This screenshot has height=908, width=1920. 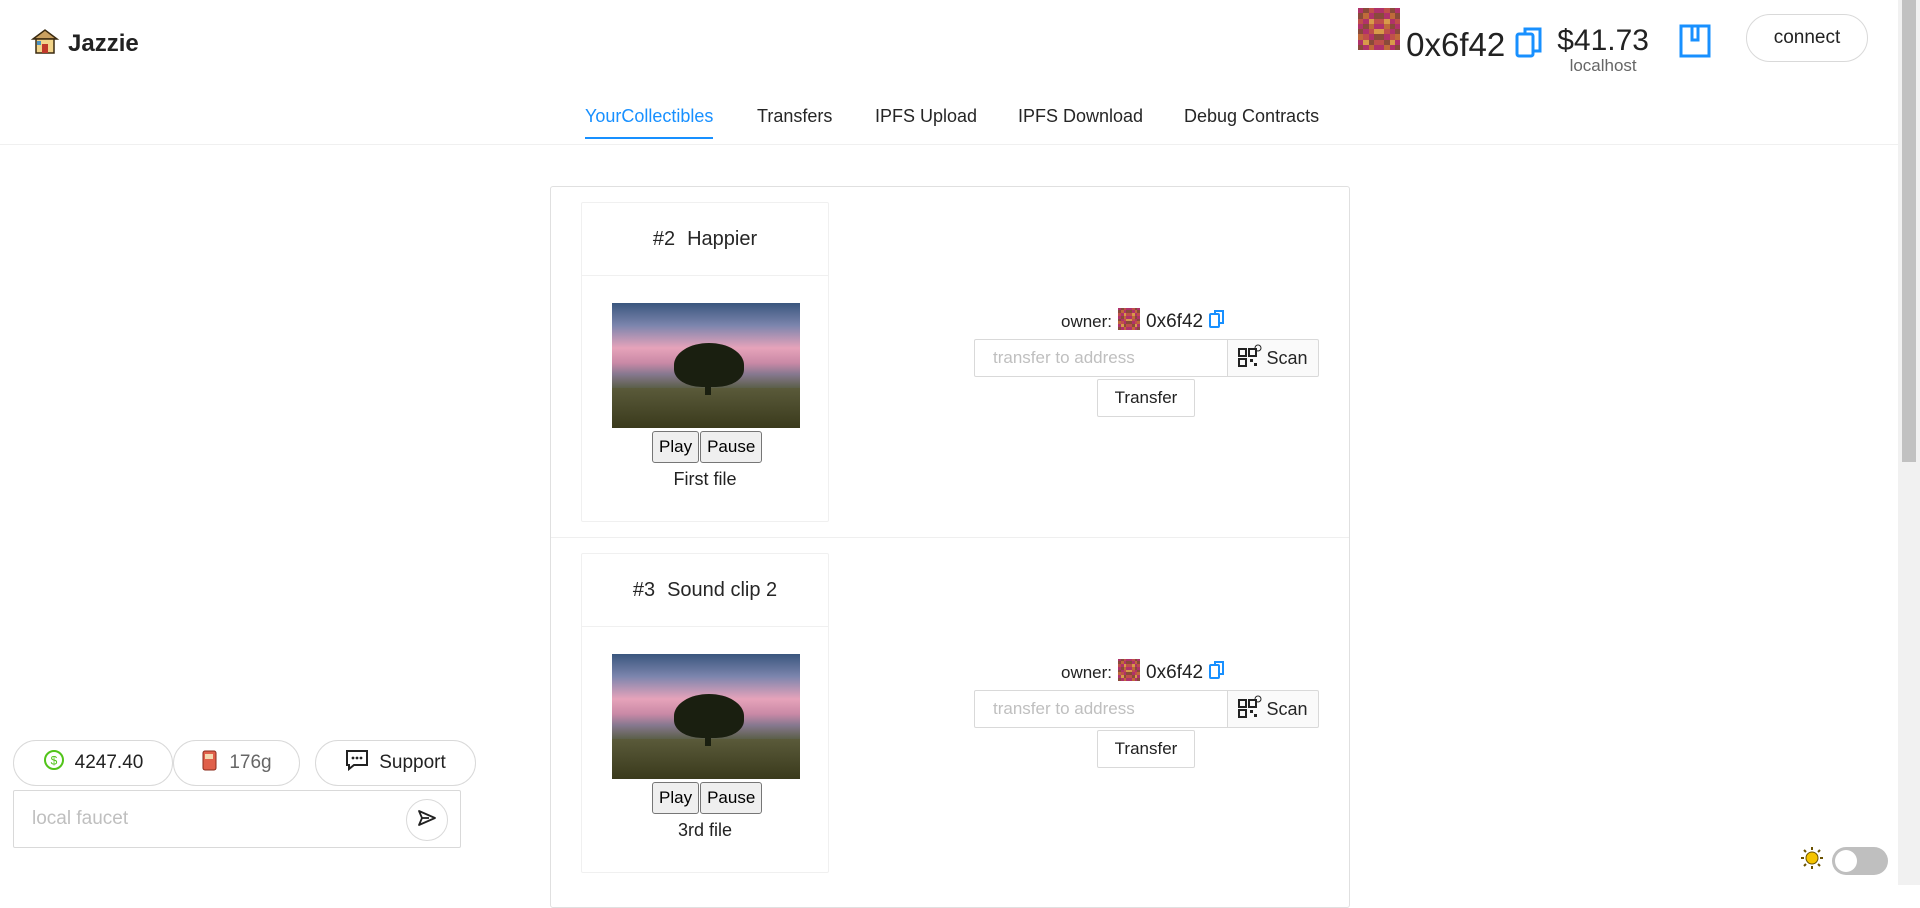 I want to click on faucet-input, so click(x=204, y=819).